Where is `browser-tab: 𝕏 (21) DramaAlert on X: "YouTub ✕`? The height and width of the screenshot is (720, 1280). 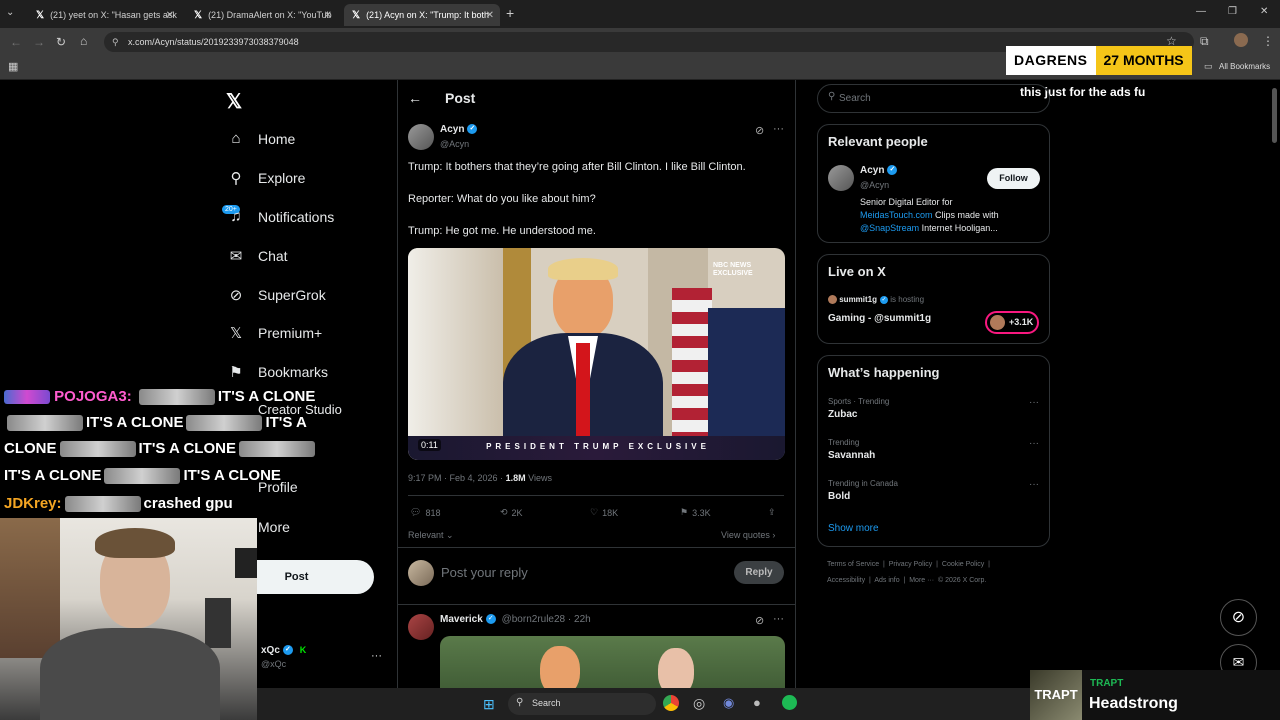 browser-tab: 𝕏 (21) DramaAlert on X: "YouTub ✕ is located at coordinates (262, 15).